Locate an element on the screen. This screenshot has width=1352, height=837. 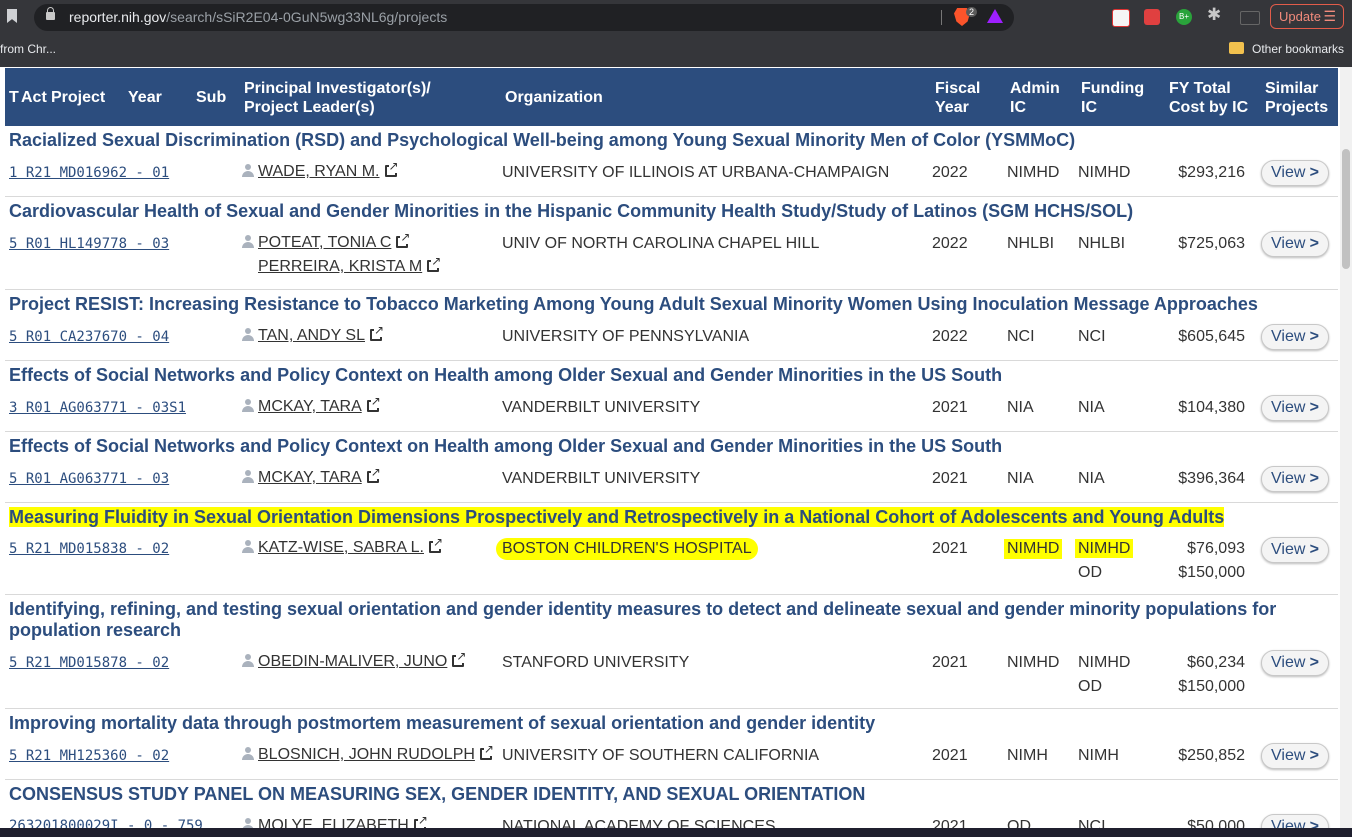
other-bookmarks-link: Other bookmarks is located at coordinates (1298, 49).